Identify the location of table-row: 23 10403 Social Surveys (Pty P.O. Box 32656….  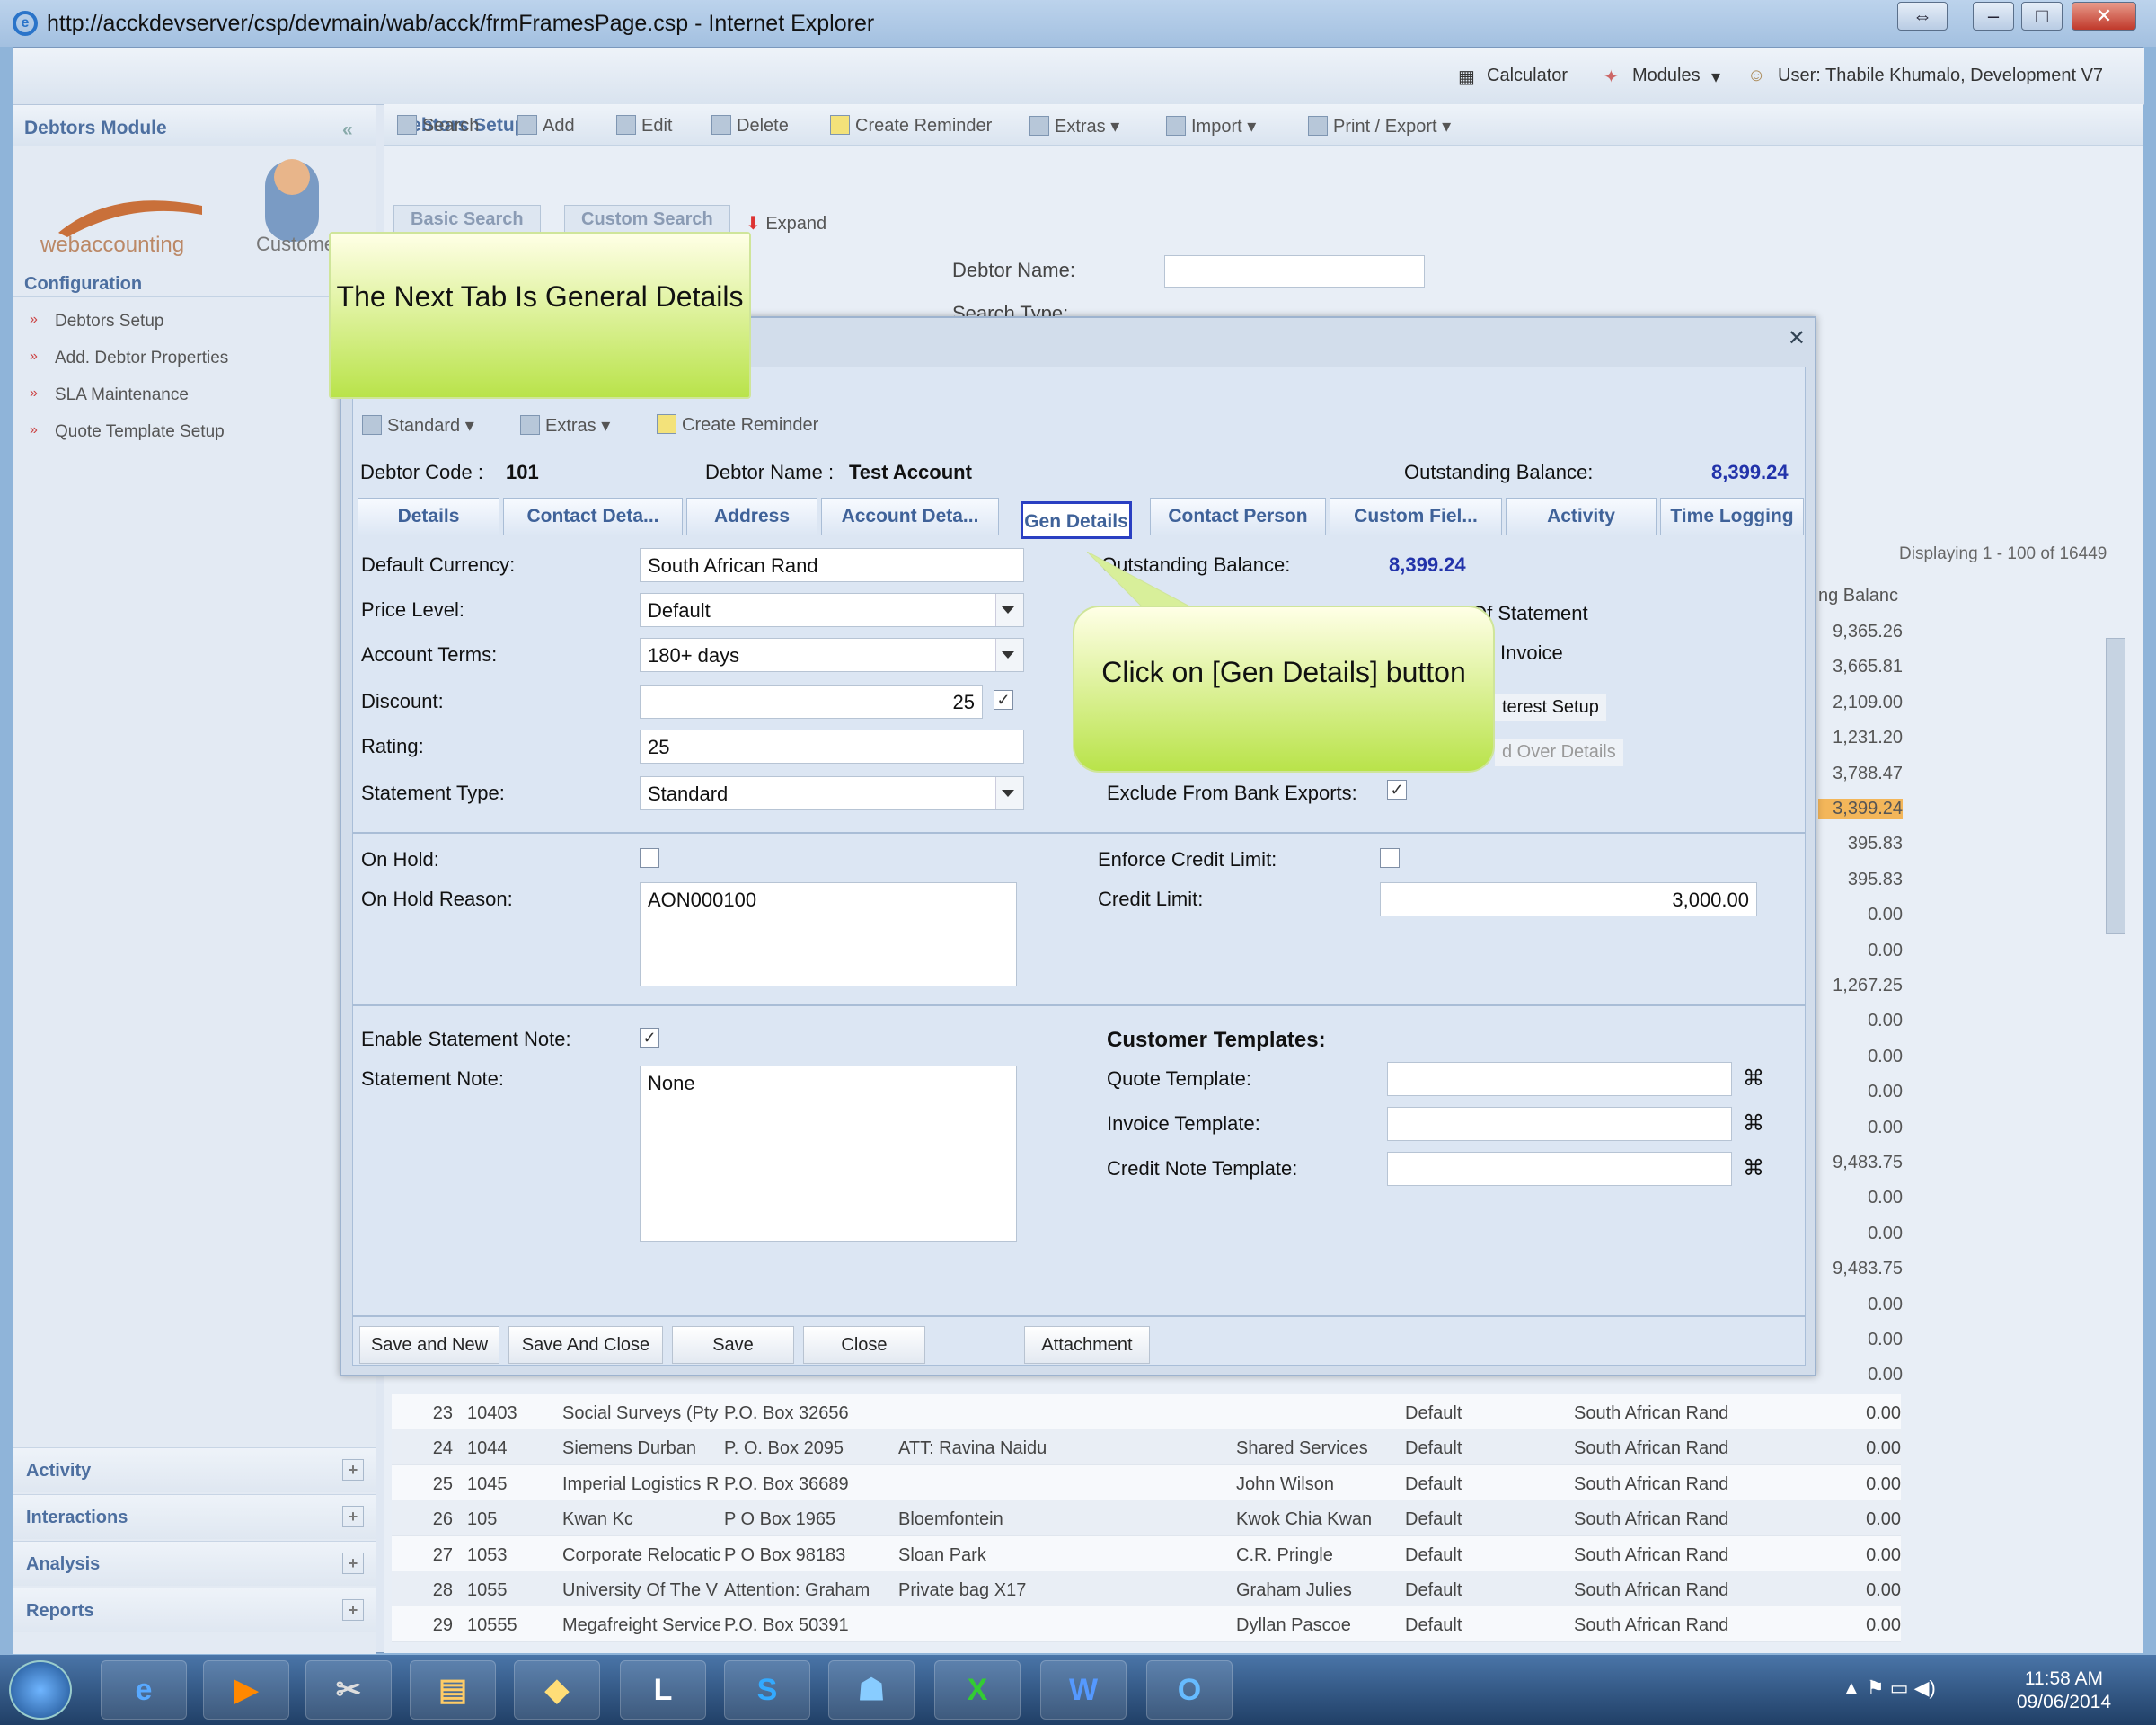
(1147, 1412).